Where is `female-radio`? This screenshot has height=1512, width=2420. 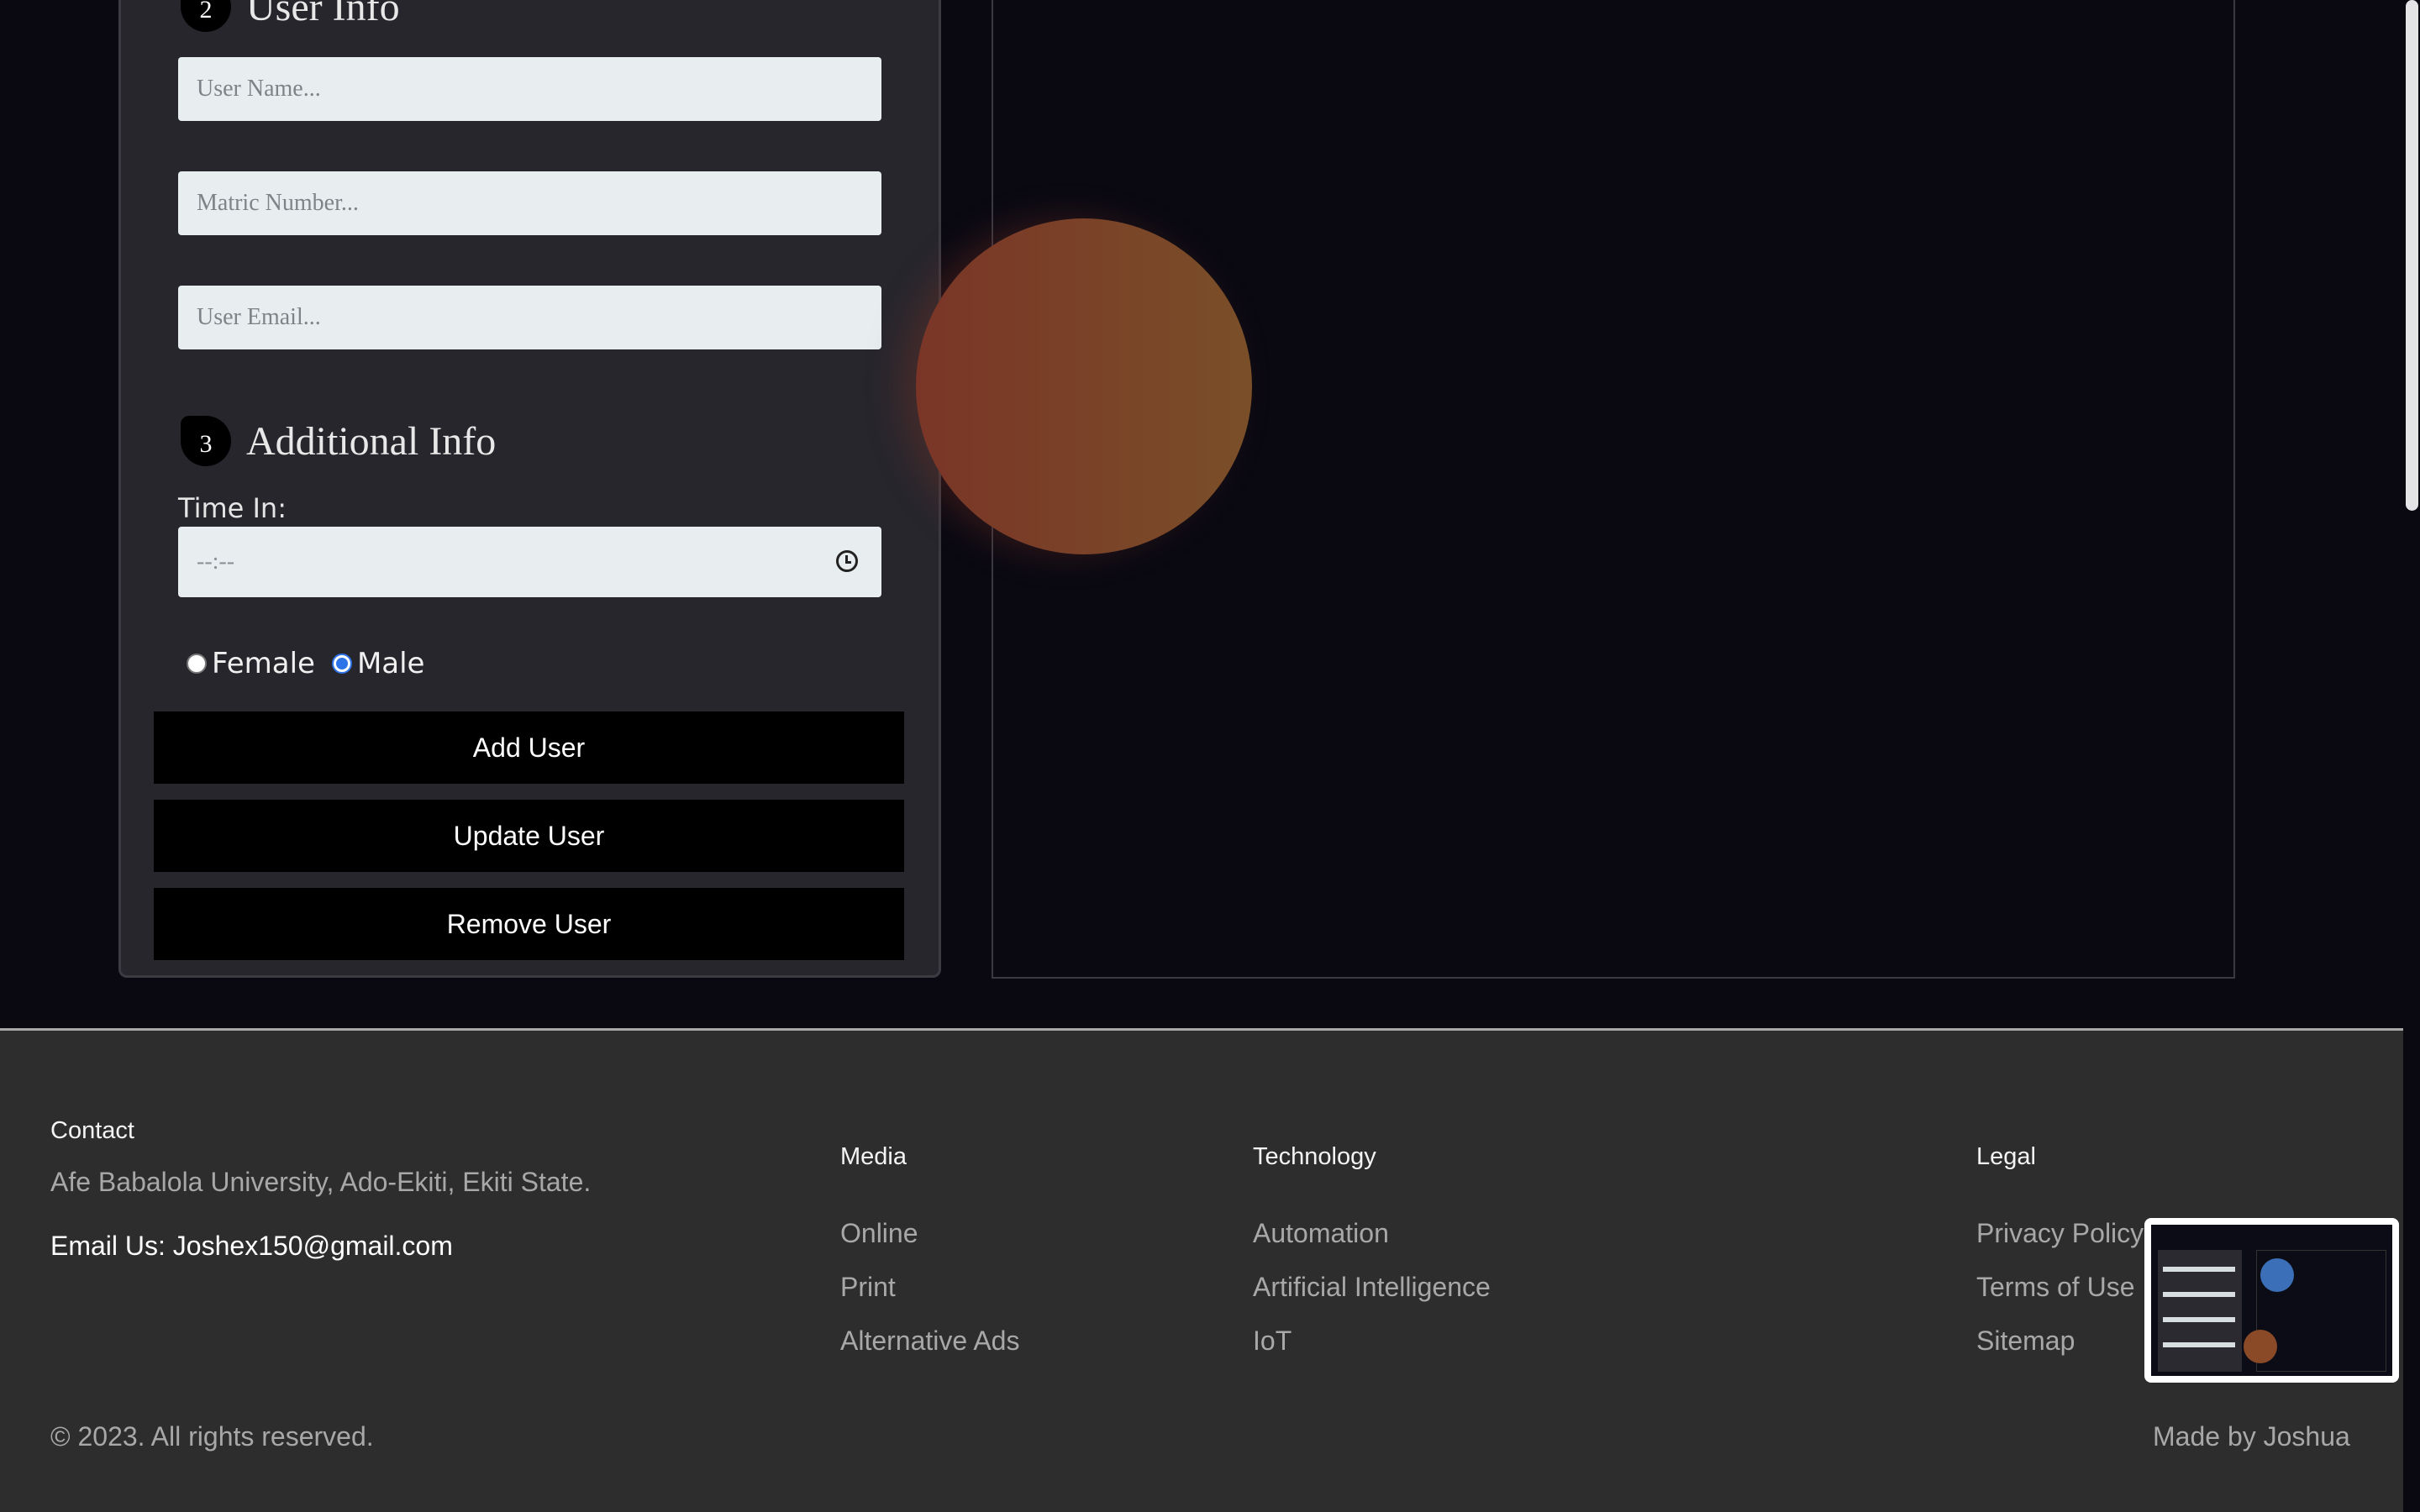
female-radio is located at coordinates (197, 664).